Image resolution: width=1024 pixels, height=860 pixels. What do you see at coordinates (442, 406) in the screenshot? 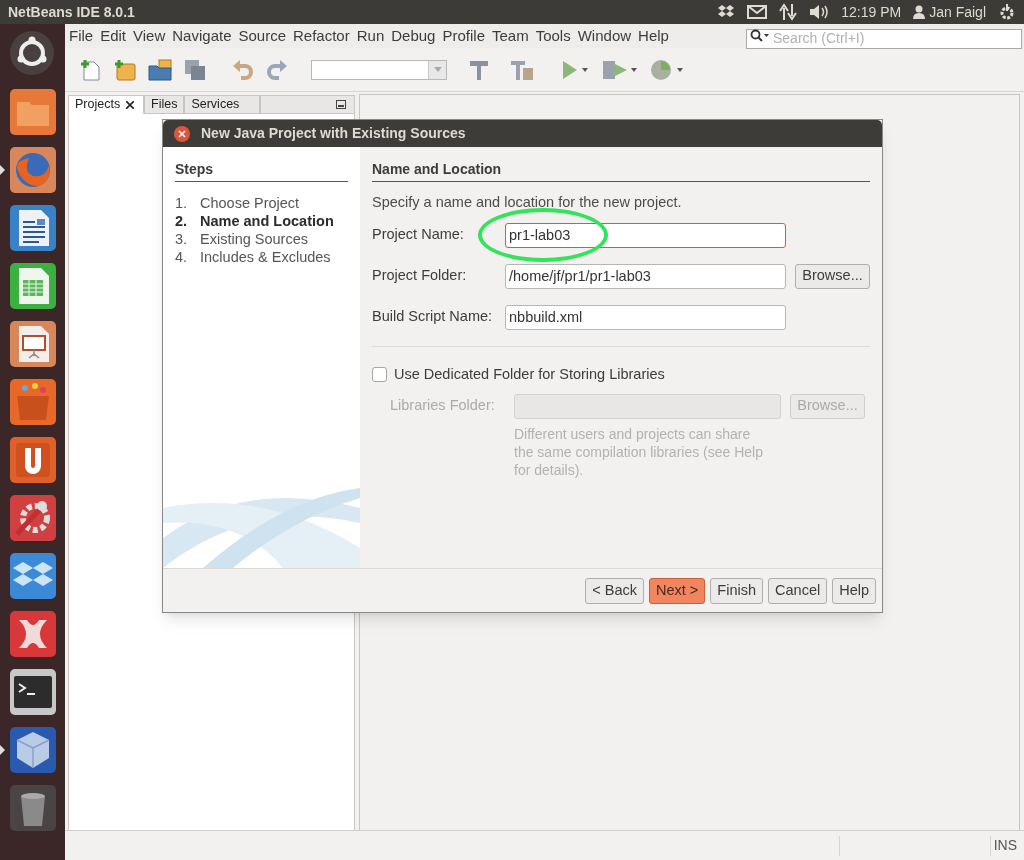
I see `field-label: Libraries Folder:` at bounding box center [442, 406].